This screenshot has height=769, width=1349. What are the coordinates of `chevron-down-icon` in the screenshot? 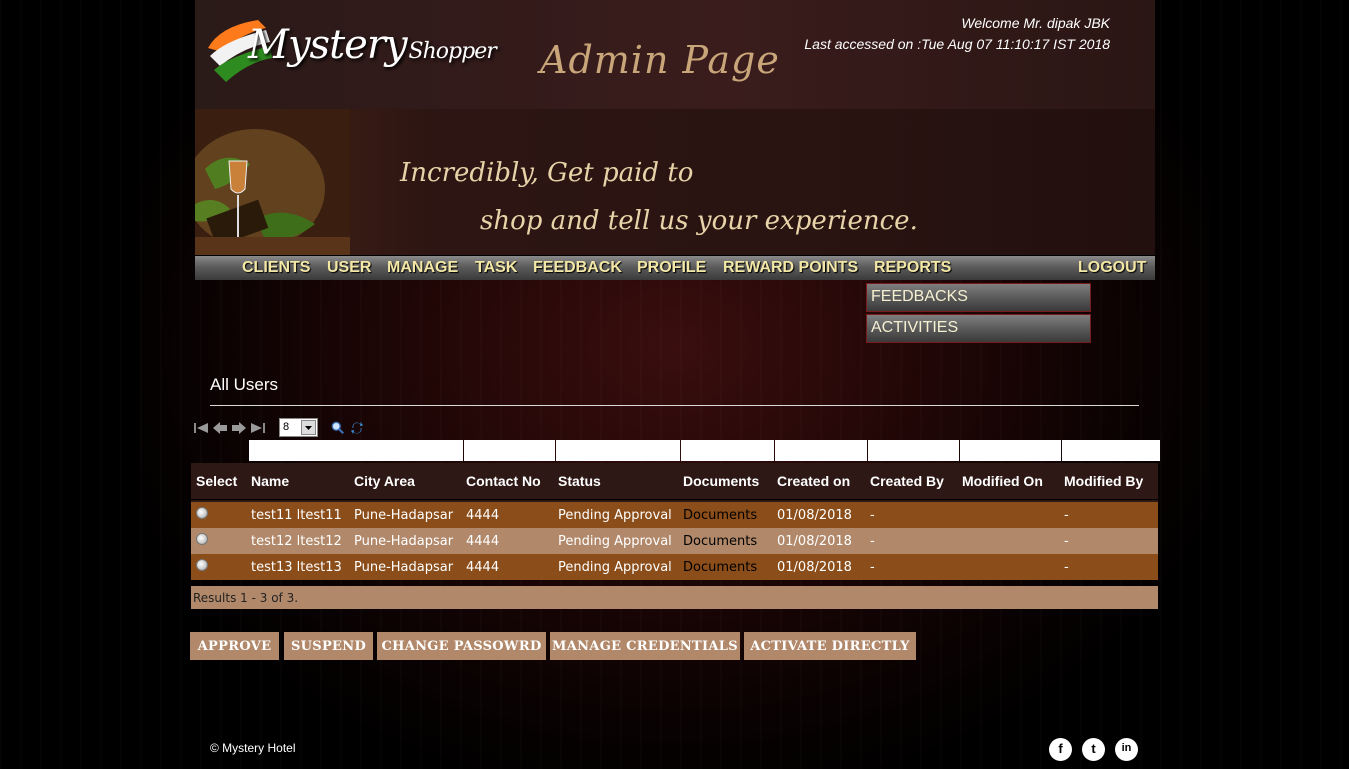 It's located at (308, 427).